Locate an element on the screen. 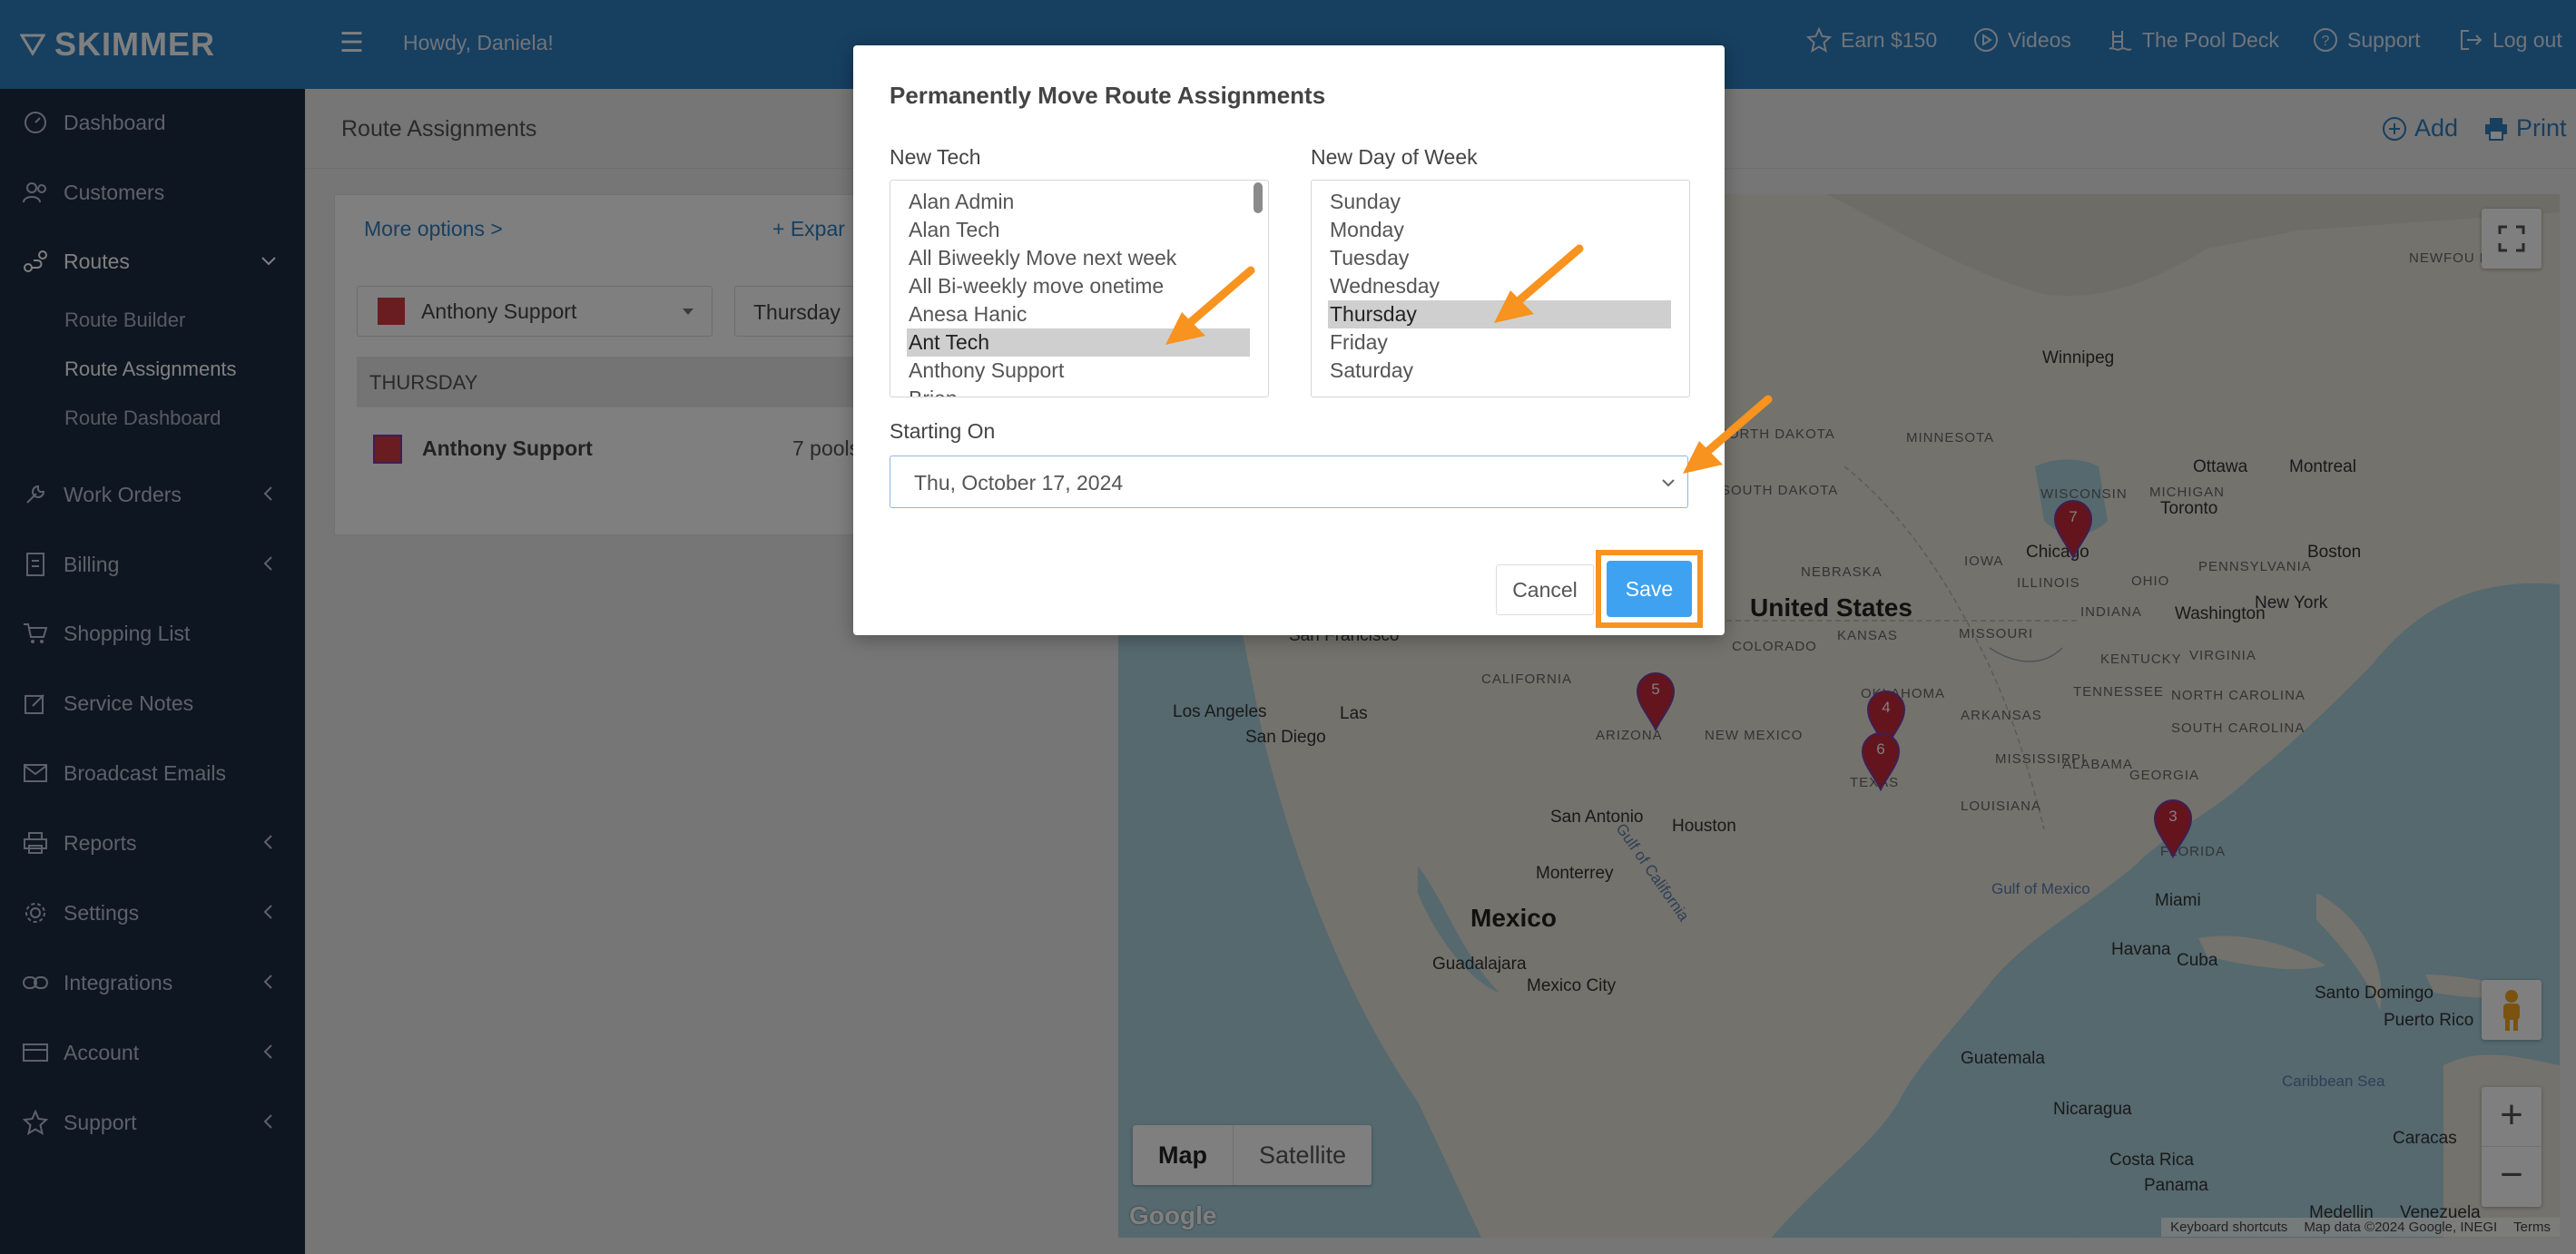 This screenshot has height=1254, width=2576. day-option: Friday is located at coordinates (1499, 343).